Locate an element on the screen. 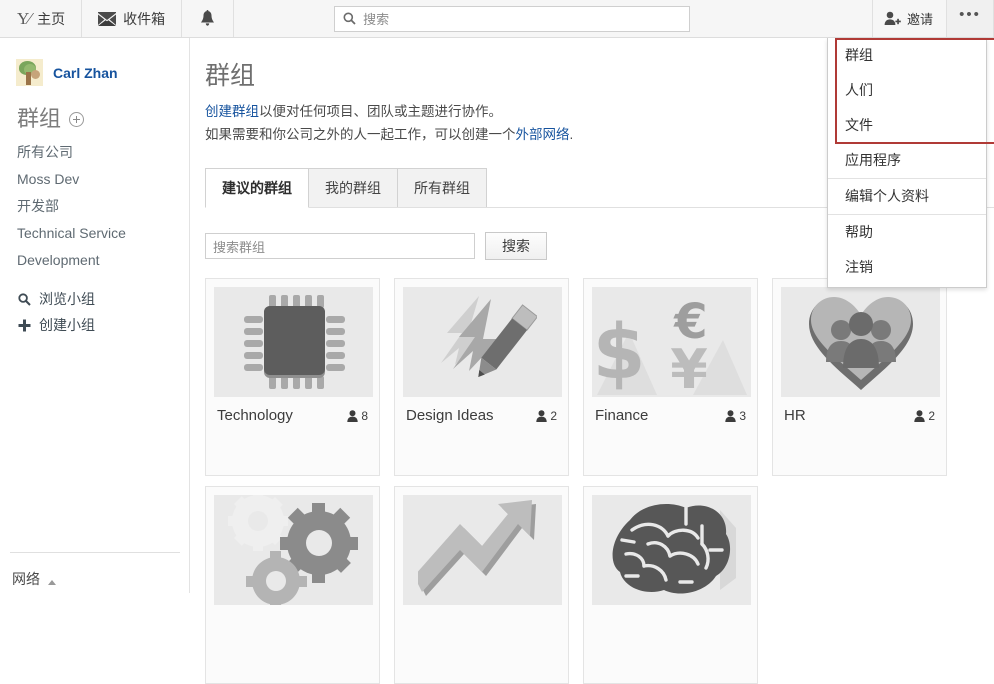  global-search-wrap: 搜索 is located at coordinates (512, 18).